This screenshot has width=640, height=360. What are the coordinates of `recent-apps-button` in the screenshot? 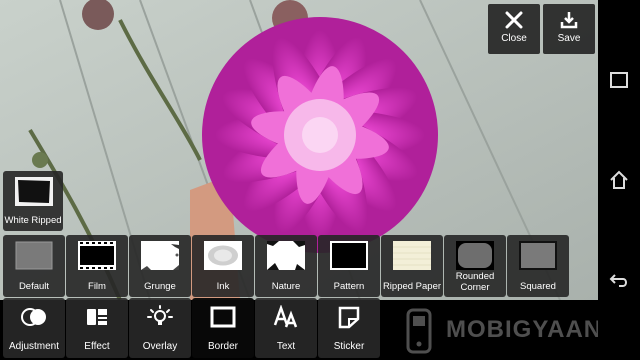 It's located at (619, 80).